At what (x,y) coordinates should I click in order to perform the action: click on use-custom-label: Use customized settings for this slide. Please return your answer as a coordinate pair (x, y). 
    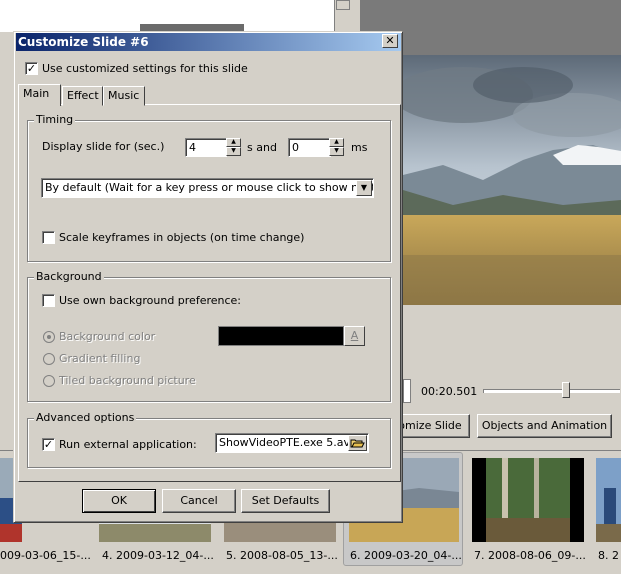
    Looking at the image, I should click on (145, 68).